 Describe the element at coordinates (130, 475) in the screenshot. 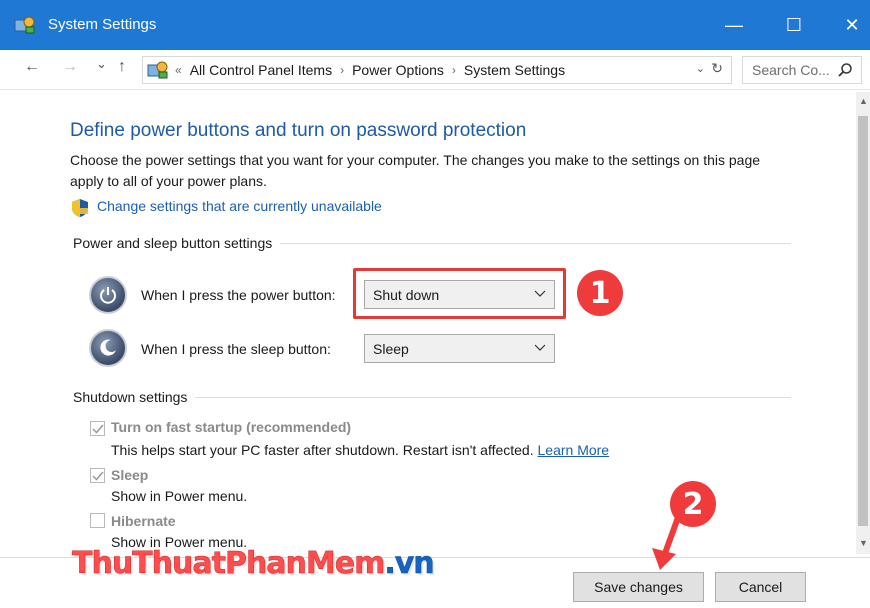

I see `sleep-checkbox-label: Sleep` at that location.